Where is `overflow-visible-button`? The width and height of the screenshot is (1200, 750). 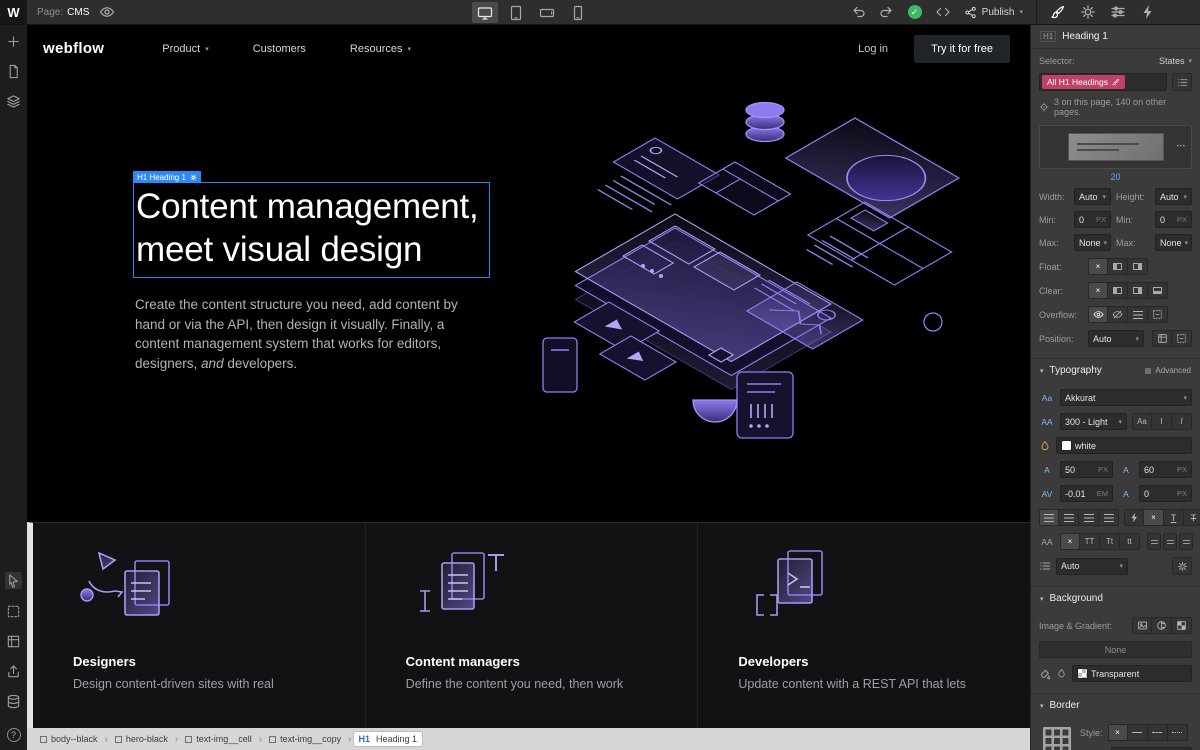
overflow-visible-button is located at coordinates (1098, 314).